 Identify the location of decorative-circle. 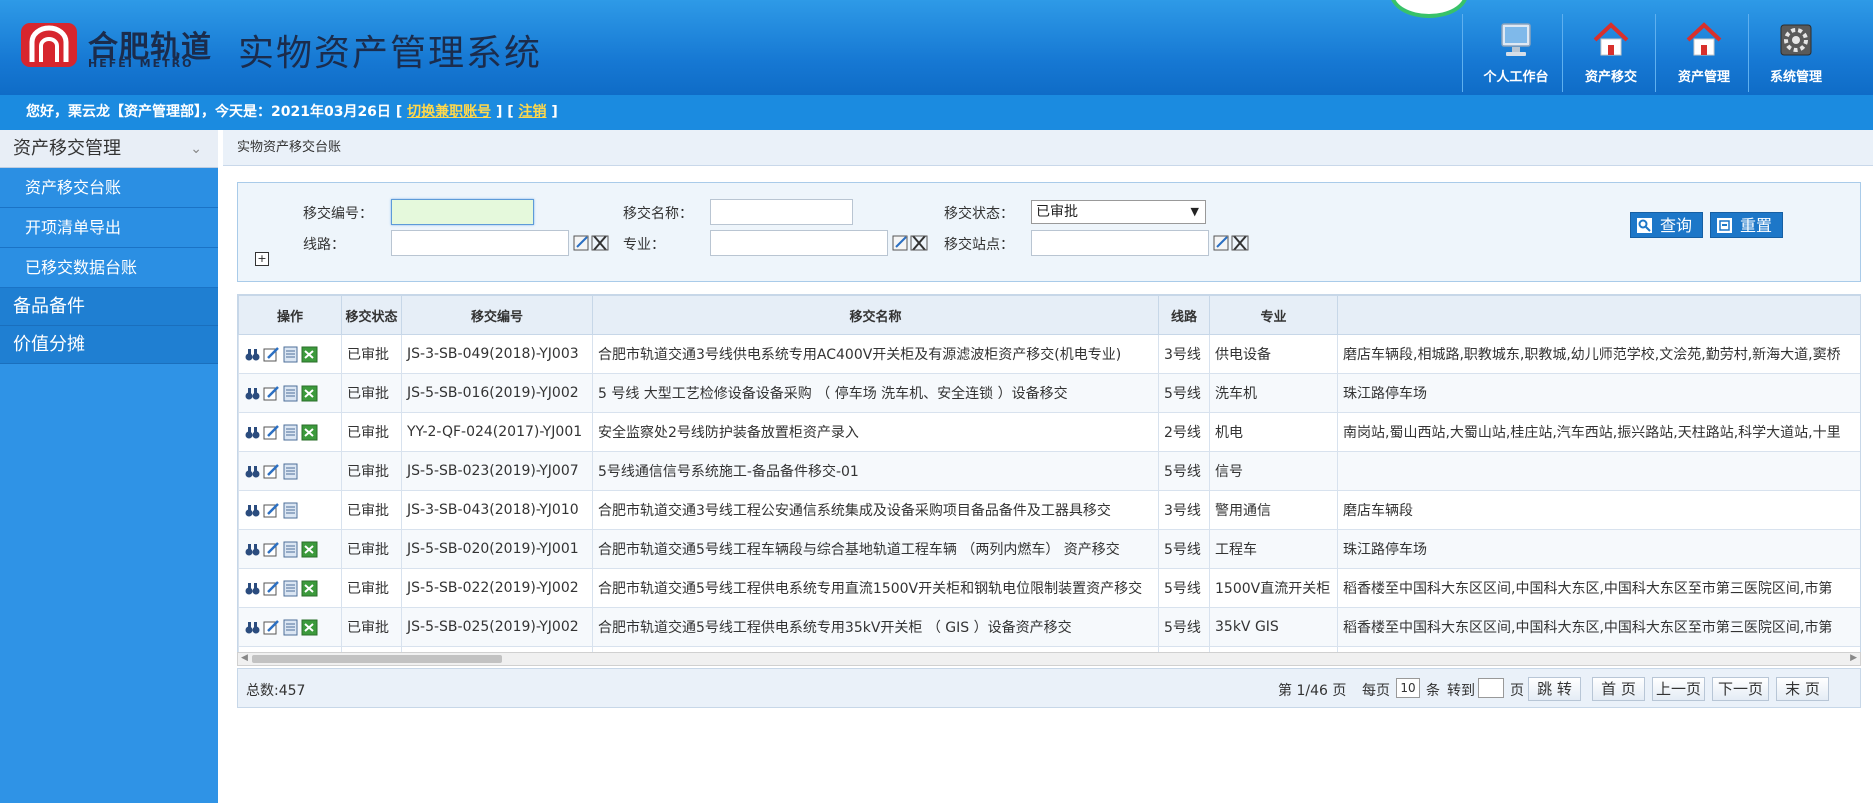
(1429, 9).